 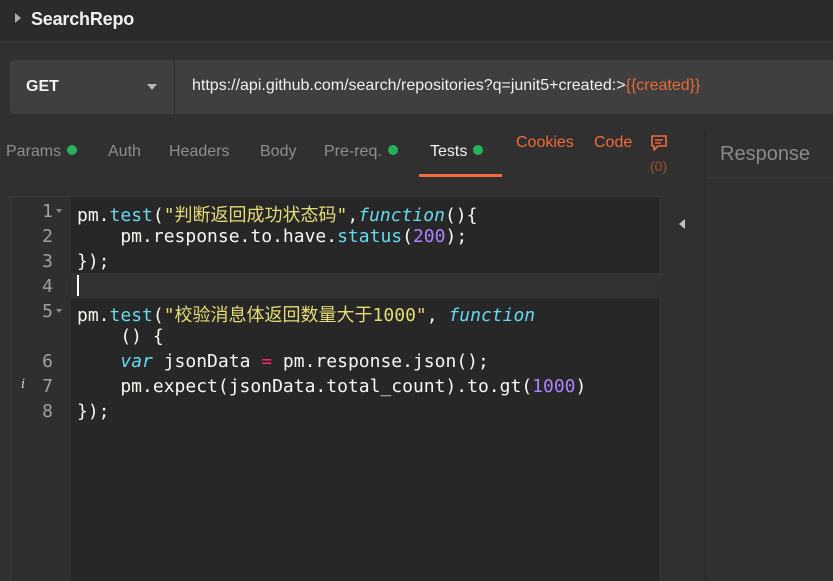 I want to click on response-pane-header: Response, so click(x=769, y=154).